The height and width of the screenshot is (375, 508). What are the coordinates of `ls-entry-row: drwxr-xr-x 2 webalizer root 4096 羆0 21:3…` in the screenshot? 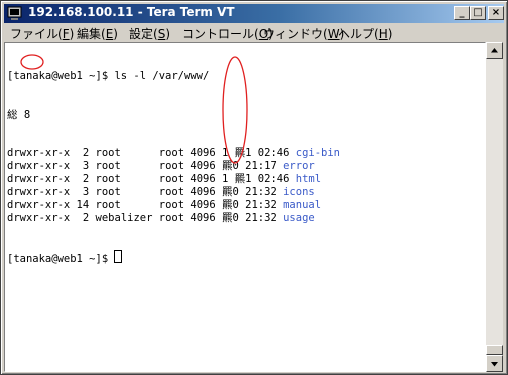 It's located at (173, 218).